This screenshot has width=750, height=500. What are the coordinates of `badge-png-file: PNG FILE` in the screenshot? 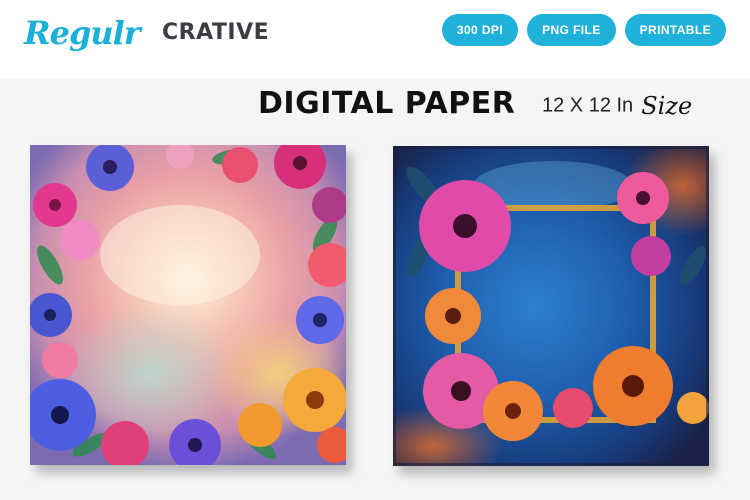 It's located at (571, 30).